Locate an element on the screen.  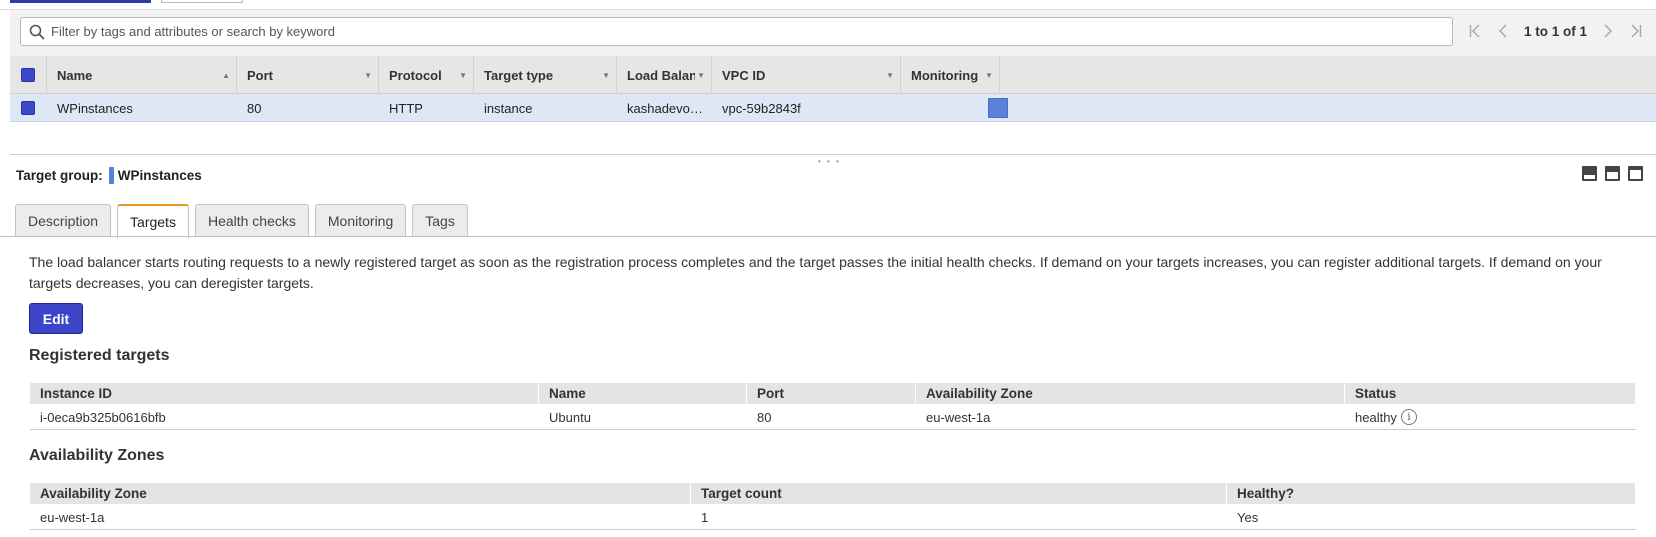
next-page-icon is located at coordinates (1608, 31).